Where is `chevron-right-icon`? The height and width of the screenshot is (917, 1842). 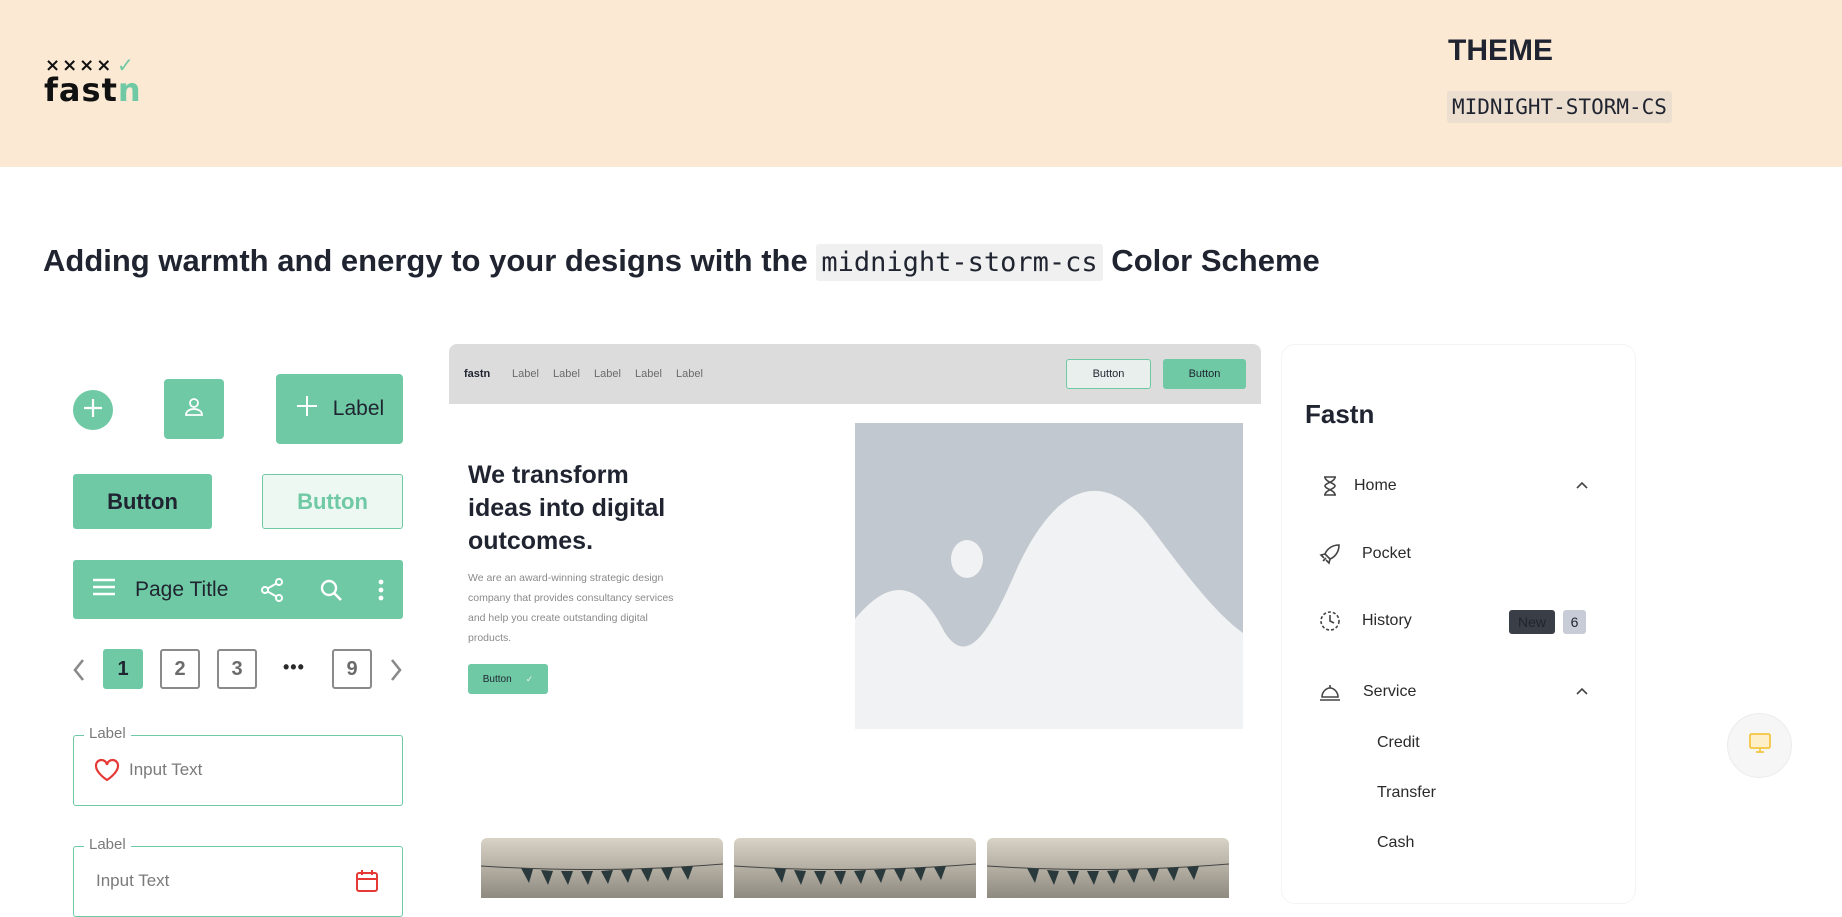 chevron-right-icon is located at coordinates (396, 672).